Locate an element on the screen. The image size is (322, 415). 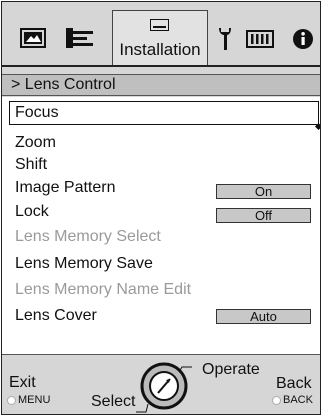
lock-value: Off is located at coordinates (263, 215).